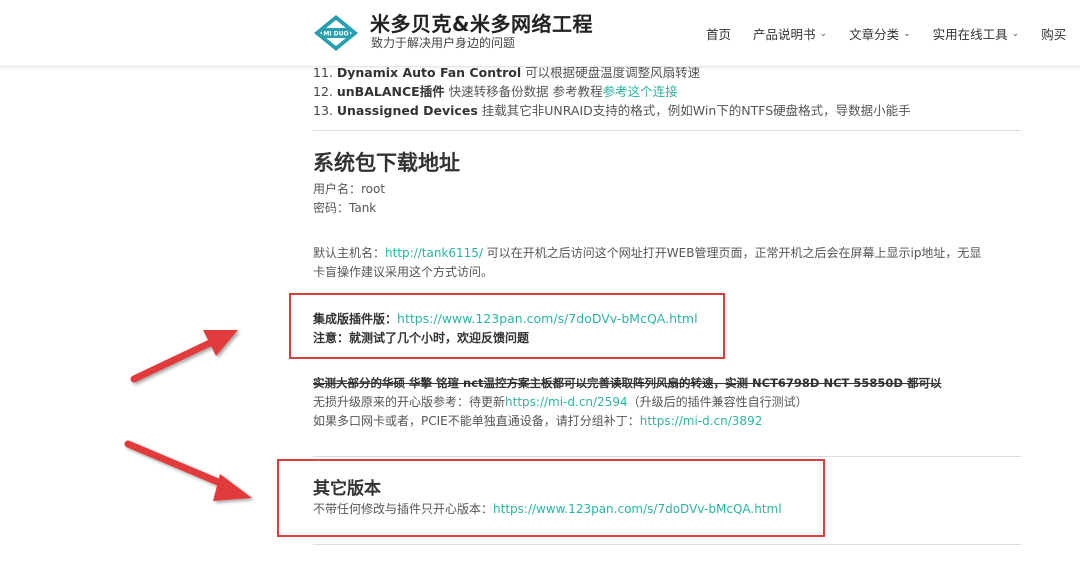 Image resolution: width=1080 pixels, height=563 pixels. What do you see at coordinates (701, 421) in the screenshot?
I see `patch-link: https://mi-d.cn/3892` at bounding box center [701, 421].